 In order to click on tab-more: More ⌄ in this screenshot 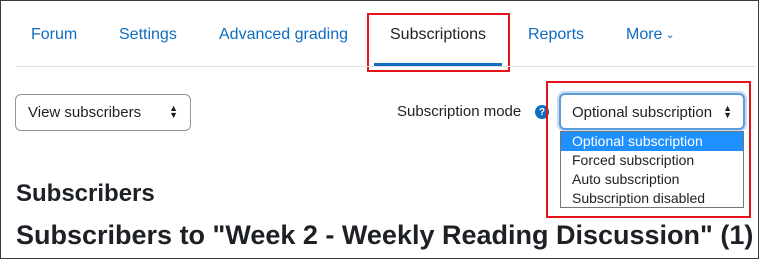, I will do `click(650, 35)`.